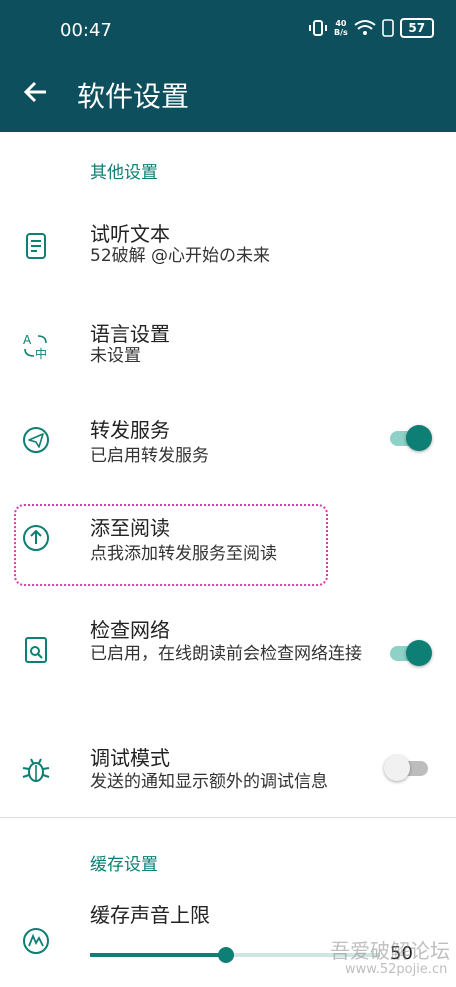 The image size is (456, 987). I want to click on status-icons: 40 B/s 57, so click(371, 28).